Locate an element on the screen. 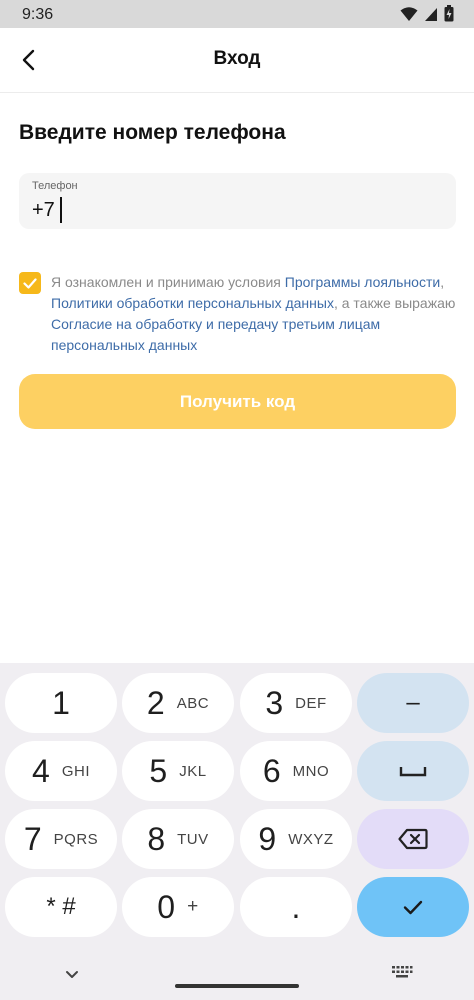 The image size is (474, 1000). key-0-plus: + is located at coordinates (193, 906).